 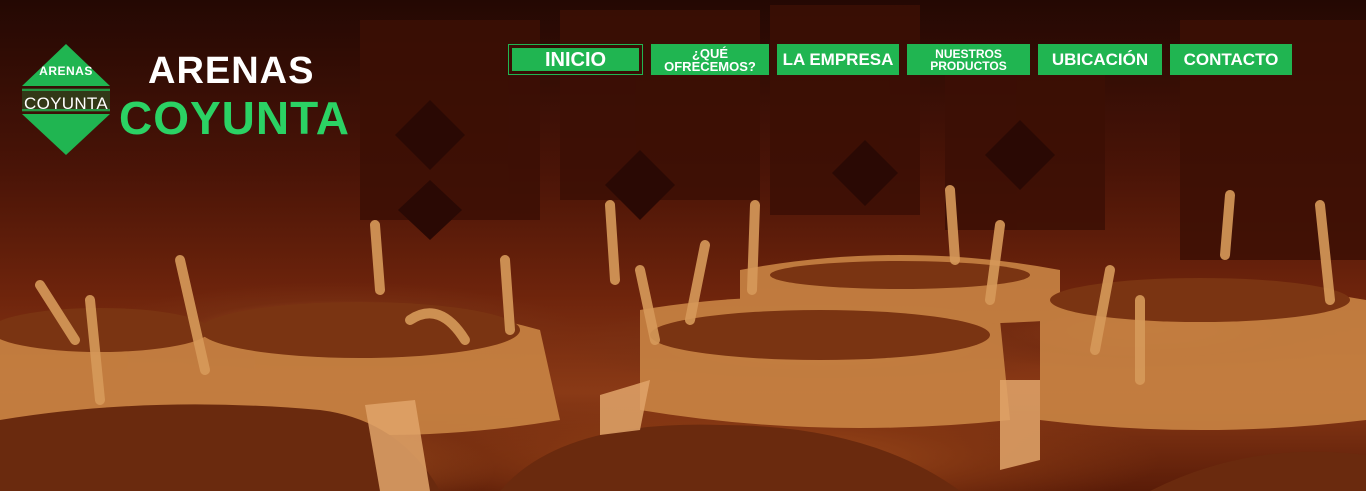 I want to click on nav-item-ubicacion: UBICACIÓN, so click(x=1100, y=59).